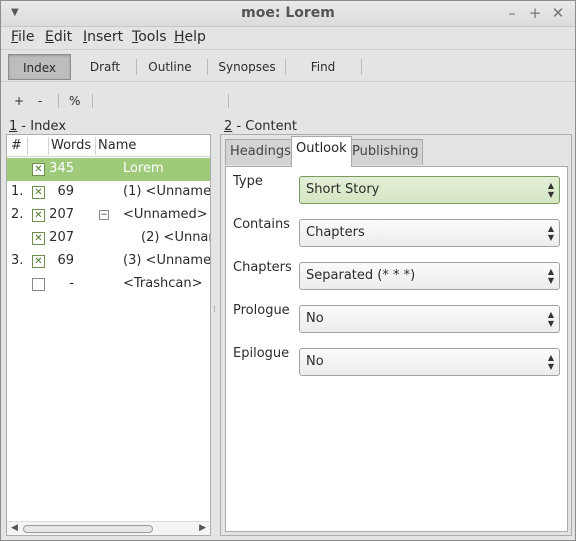  I want to click on word-count: 345, so click(61, 168).